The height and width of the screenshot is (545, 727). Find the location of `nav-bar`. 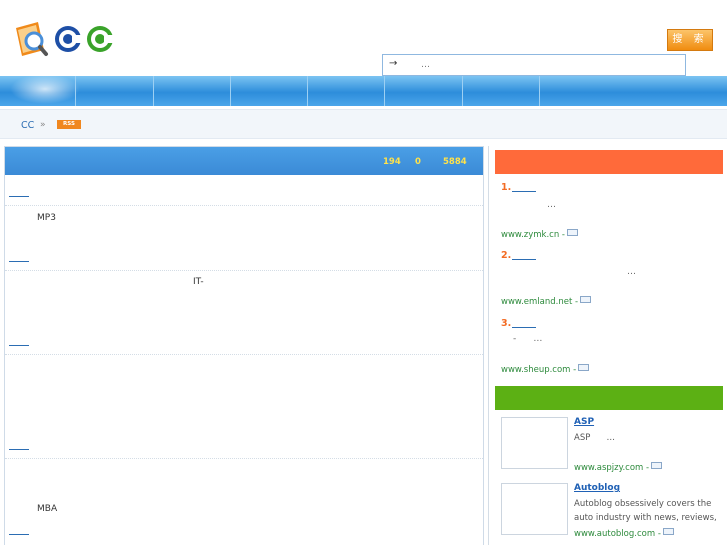

nav-bar is located at coordinates (363, 90).